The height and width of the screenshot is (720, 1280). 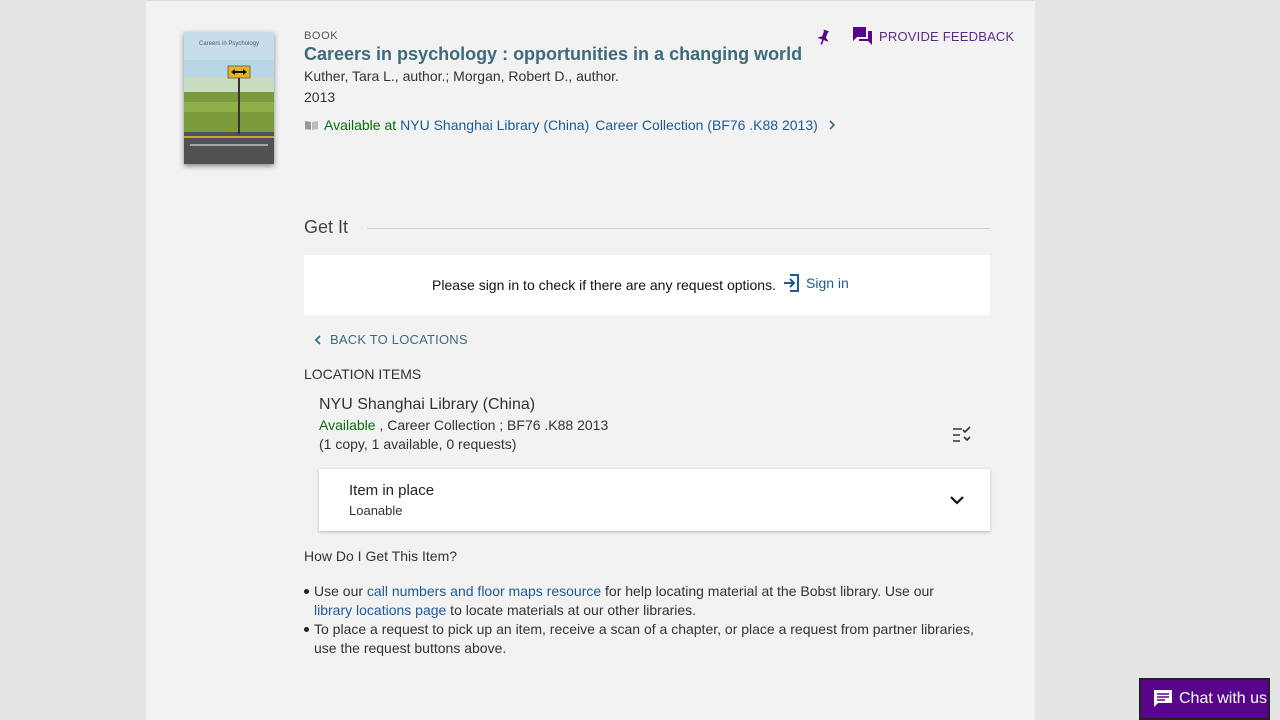 I want to click on location-items-heading: LOCATION ITEMS, so click(x=363, y=374).